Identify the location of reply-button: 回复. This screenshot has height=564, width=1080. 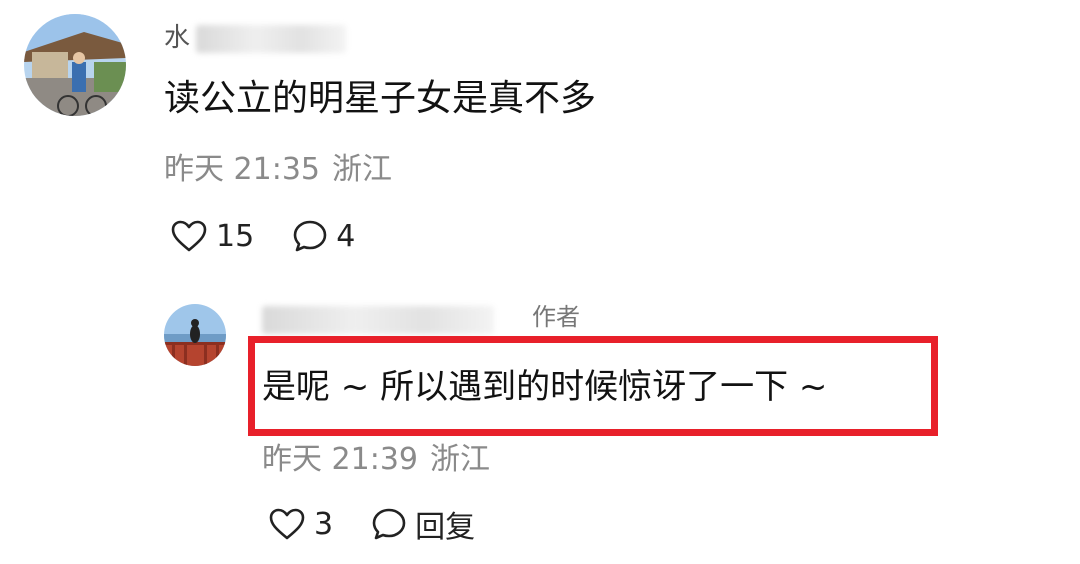
(423, 524).